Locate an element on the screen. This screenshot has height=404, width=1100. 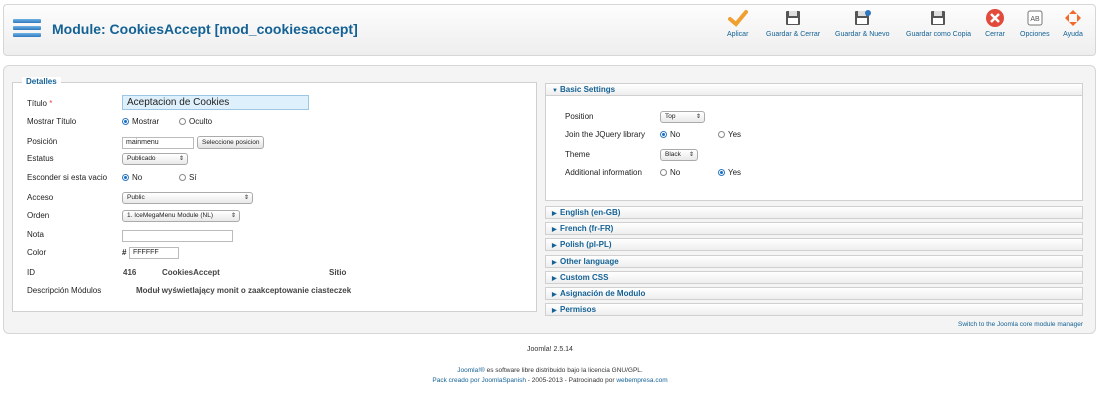
theme-select: Black ⇕ is located at coordinates (679, 155).